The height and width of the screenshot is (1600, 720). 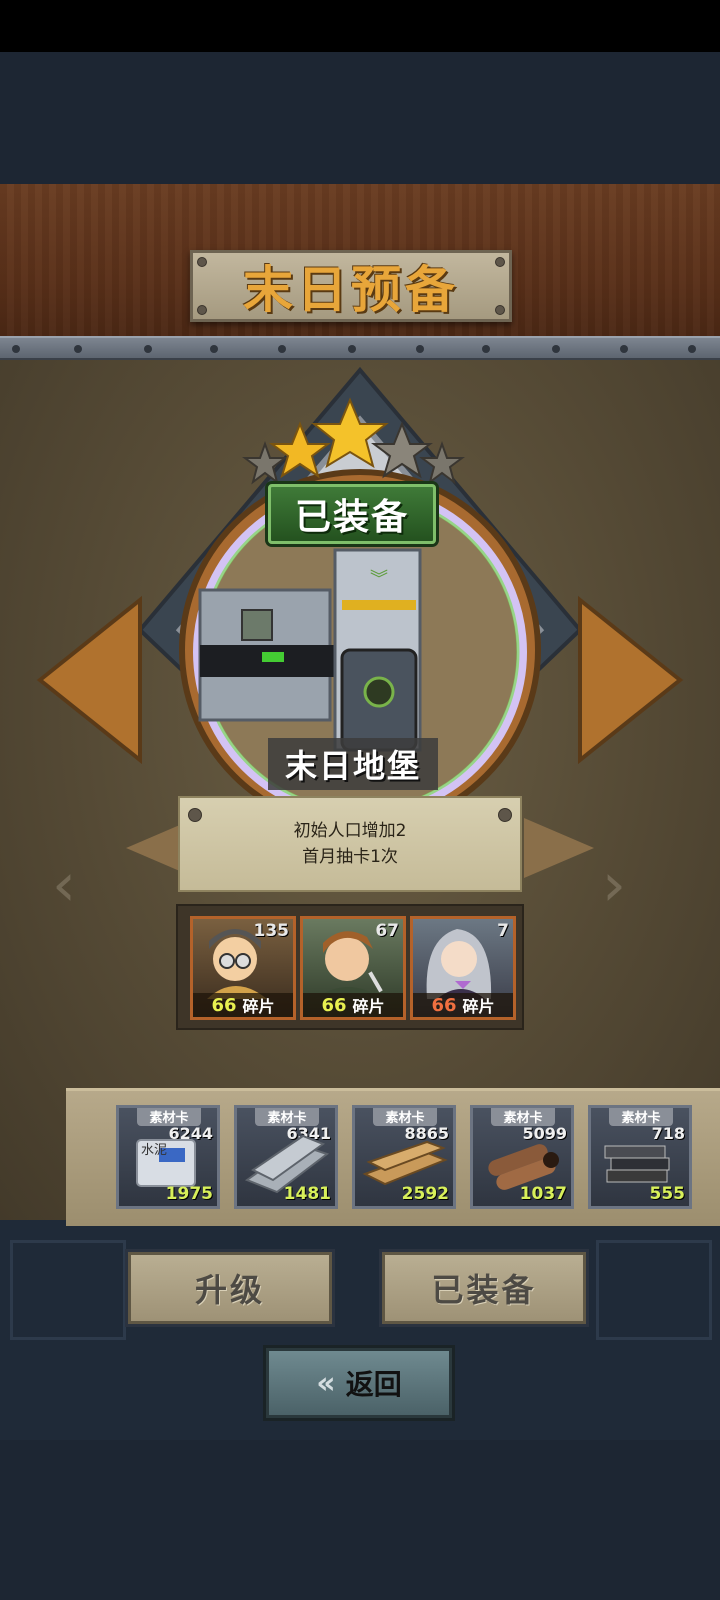 I want to click on top-background, so click(x=360, y=118).